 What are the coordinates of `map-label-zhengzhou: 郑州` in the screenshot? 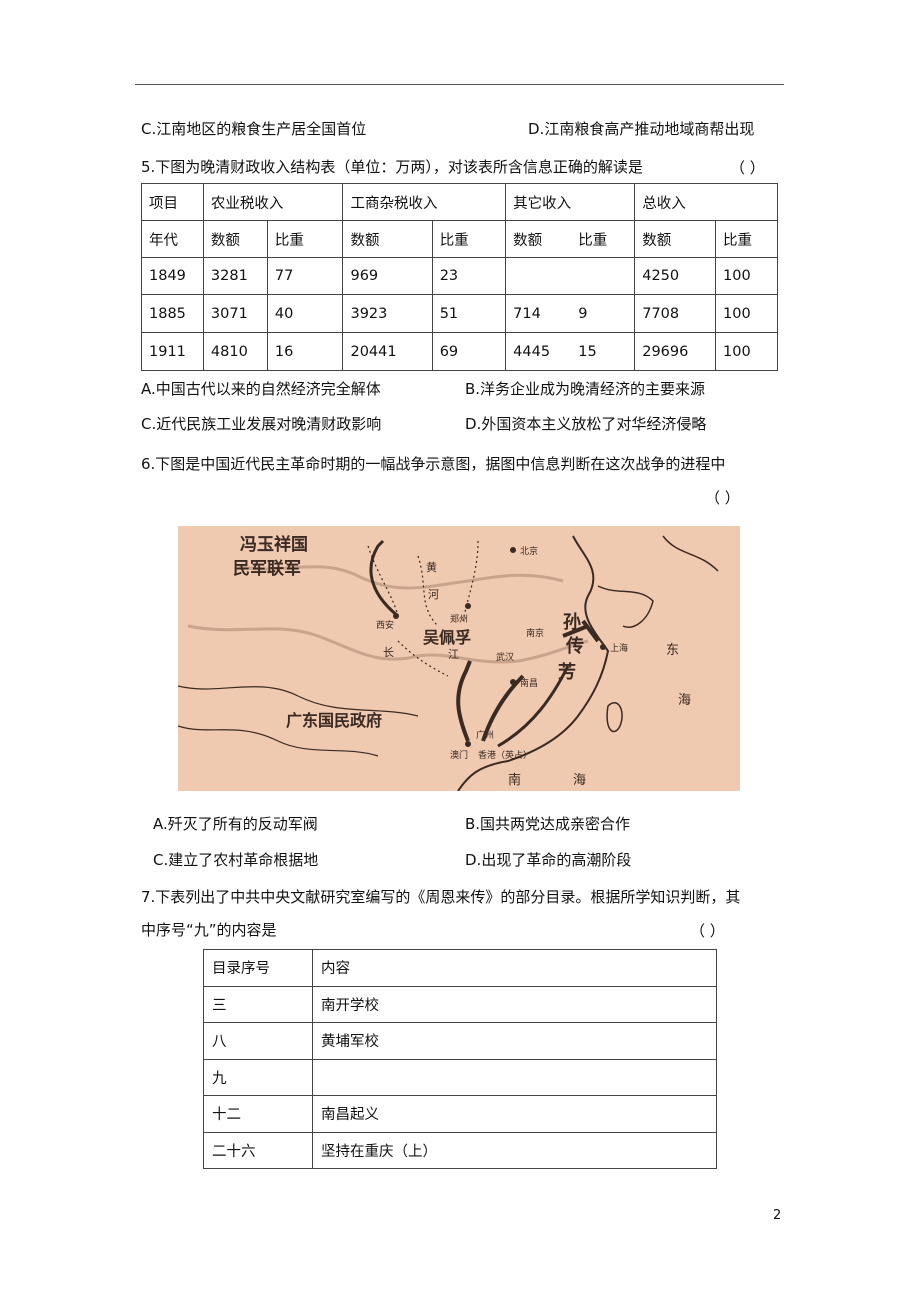 It's located at (459, 619).